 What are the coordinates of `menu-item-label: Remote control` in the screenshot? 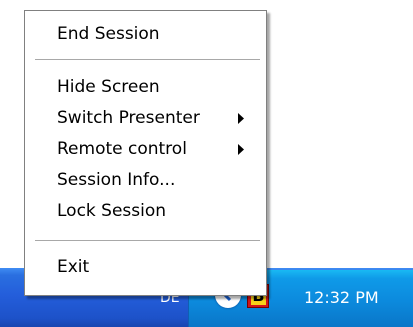 It's located at (122, 149).